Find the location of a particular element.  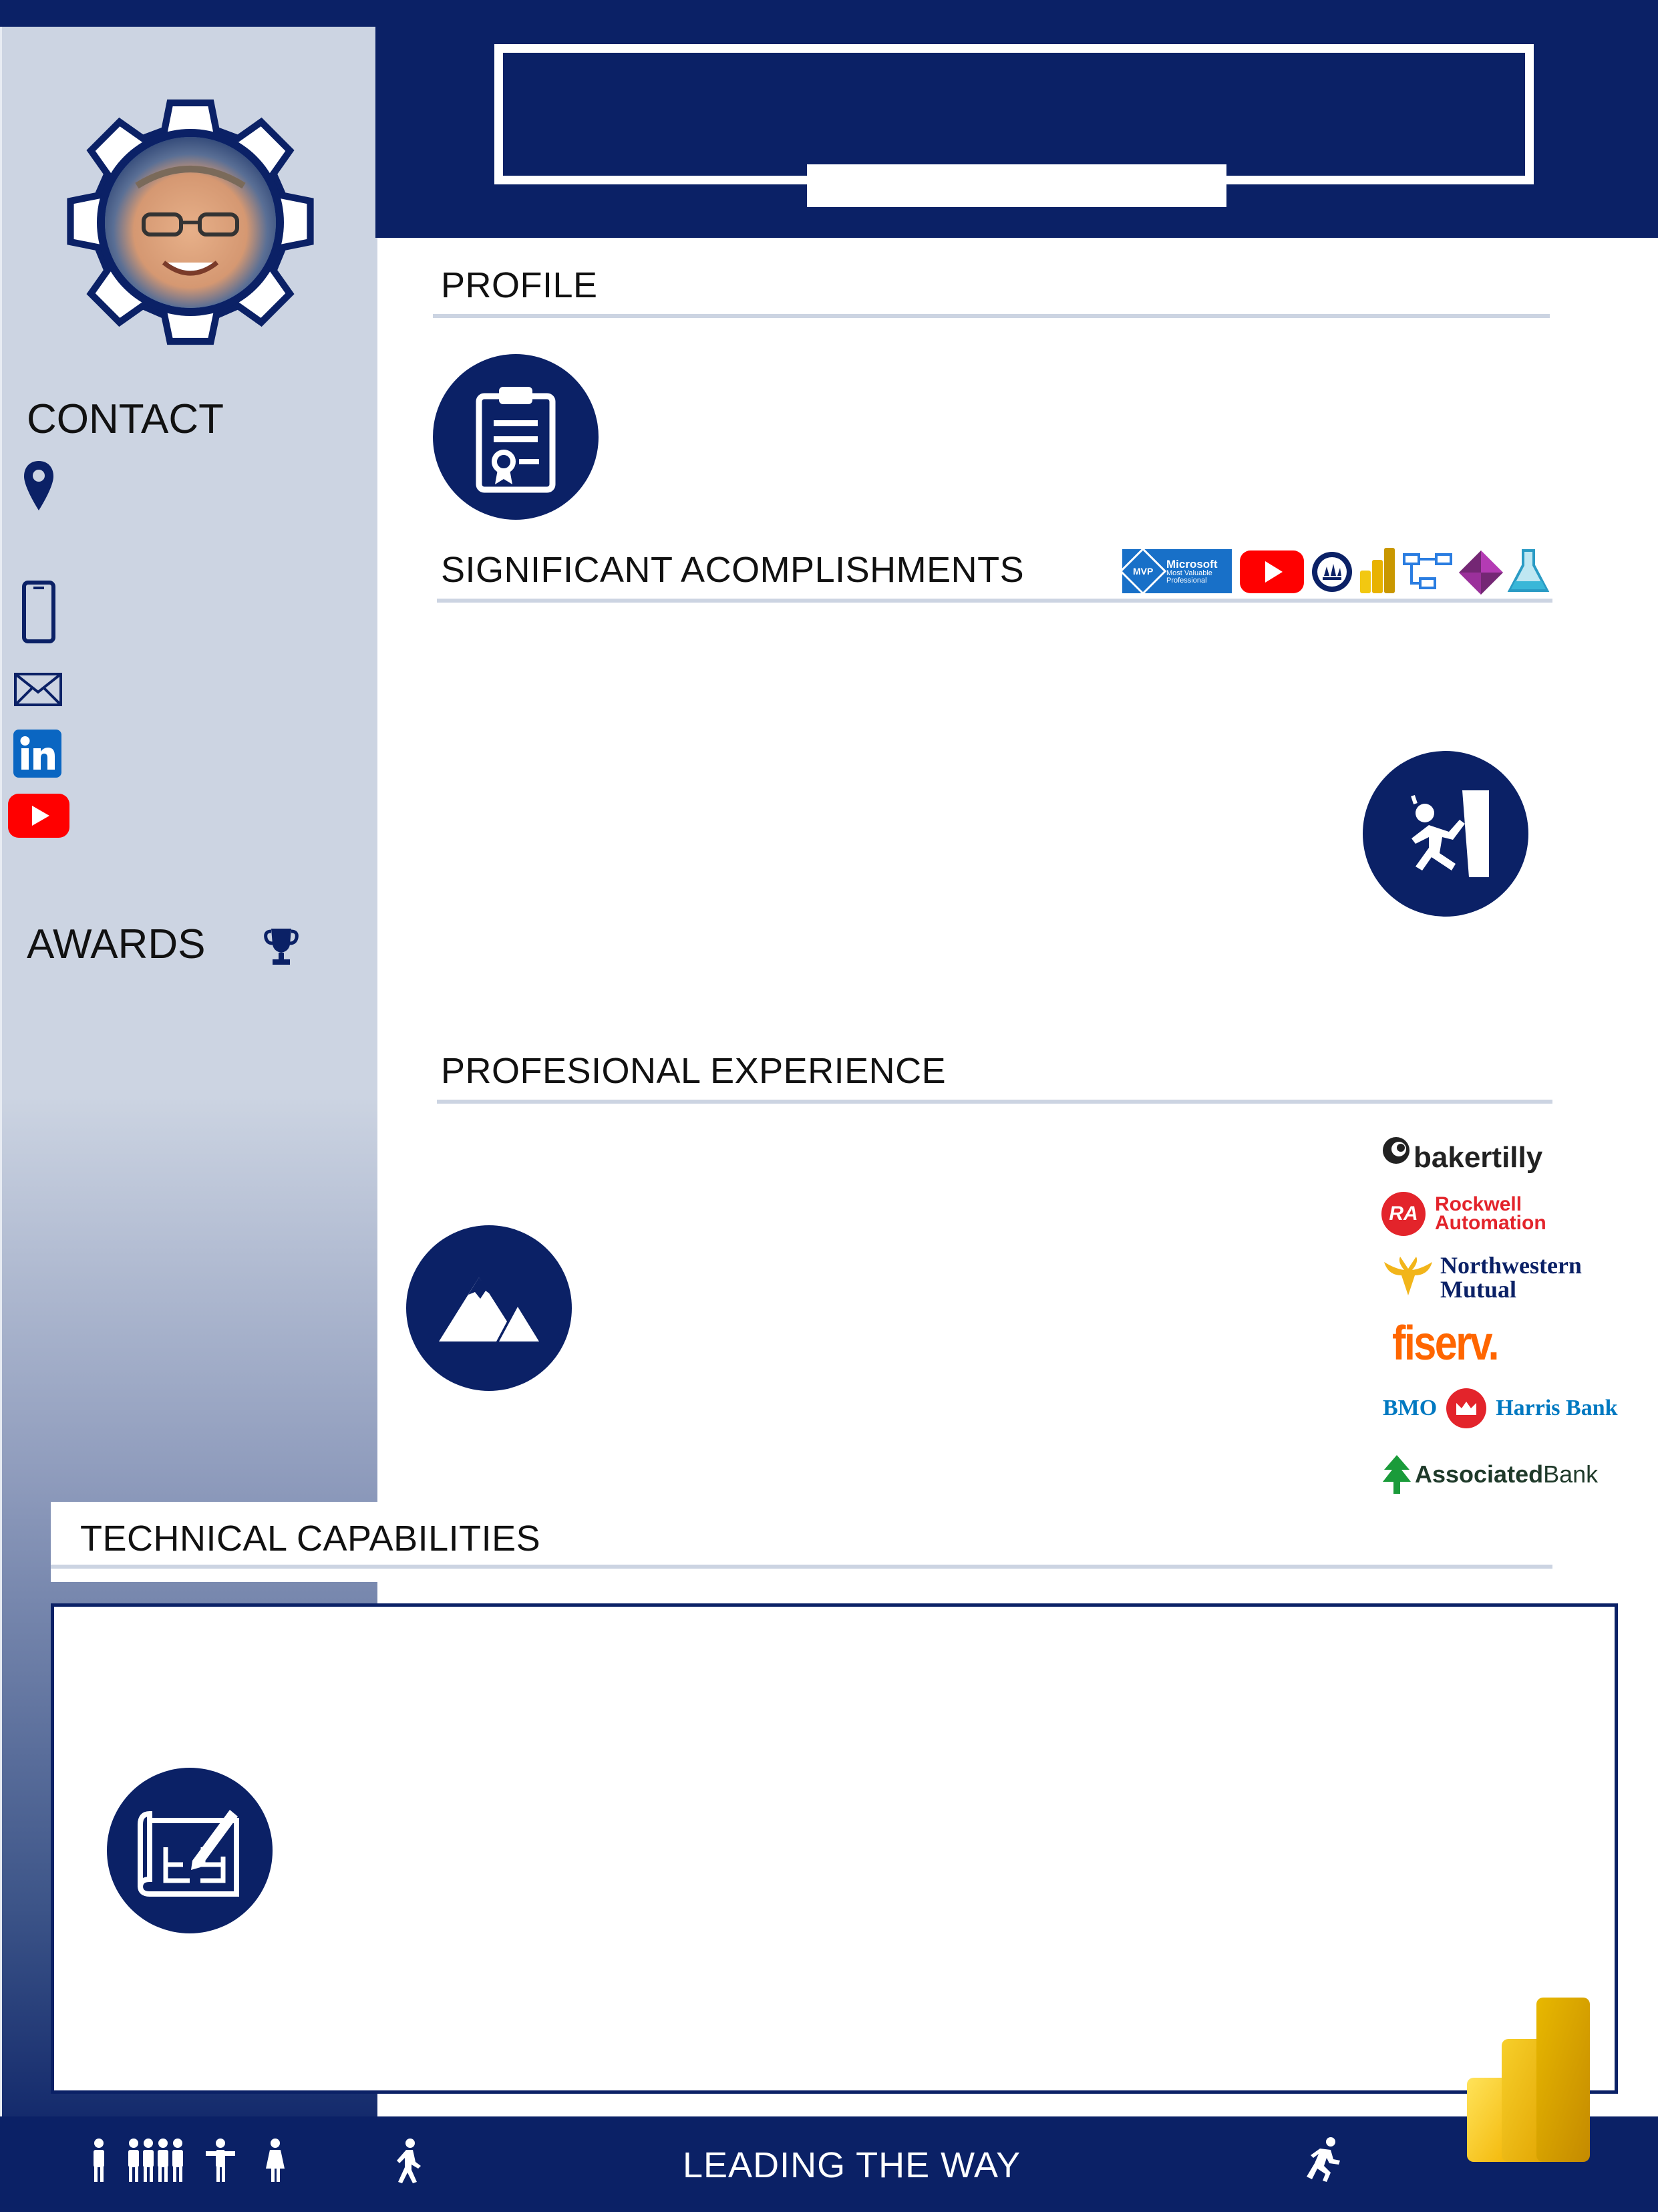

youtube-icon is located at coordinates (38, 817).